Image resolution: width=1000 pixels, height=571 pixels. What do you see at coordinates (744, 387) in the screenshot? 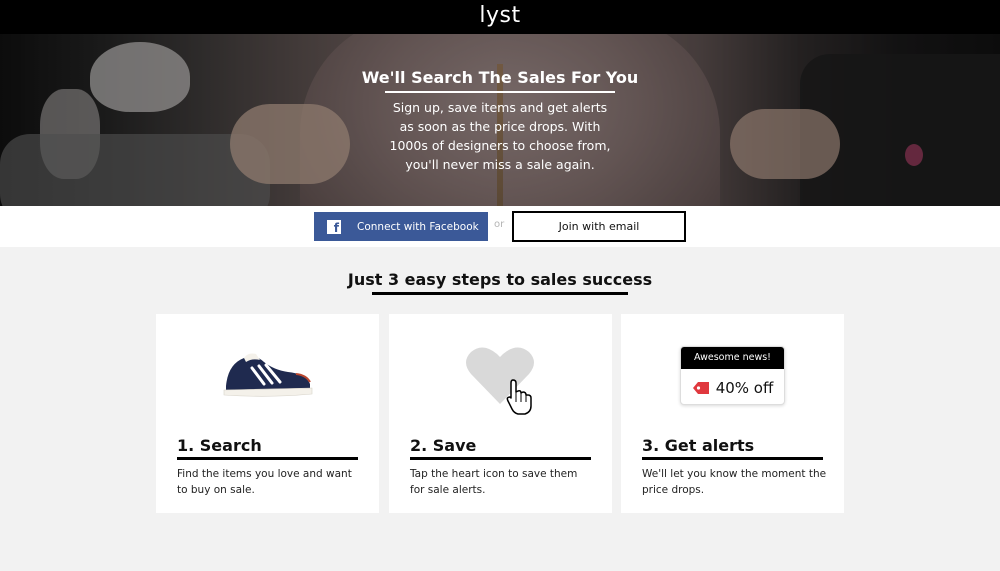
I see `alert-discount: 40% off` at bounding box center [744, 387].